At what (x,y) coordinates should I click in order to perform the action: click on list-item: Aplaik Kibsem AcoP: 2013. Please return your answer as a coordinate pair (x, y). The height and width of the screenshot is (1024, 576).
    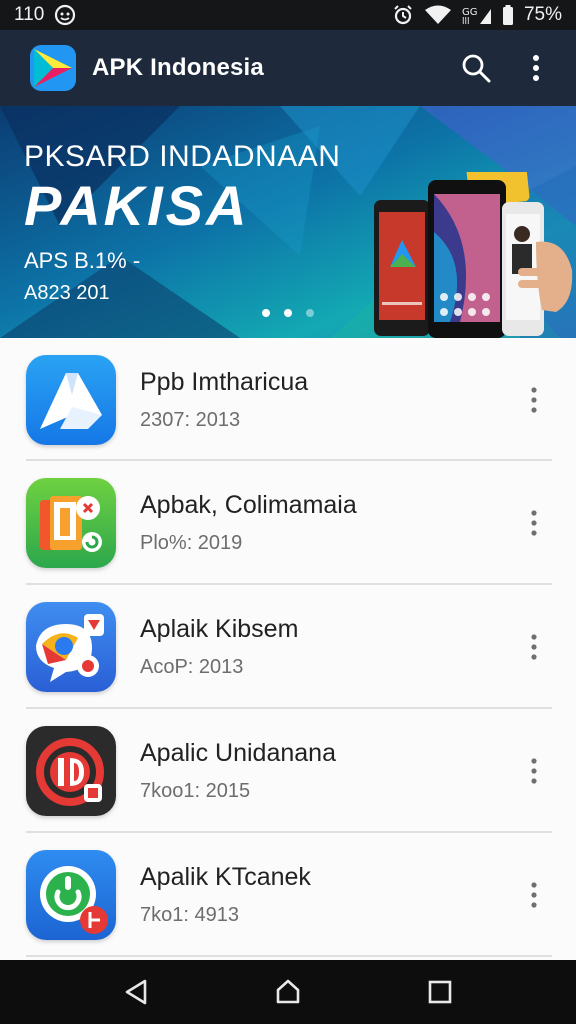
    Looking at the image, I should click on (288, 647).